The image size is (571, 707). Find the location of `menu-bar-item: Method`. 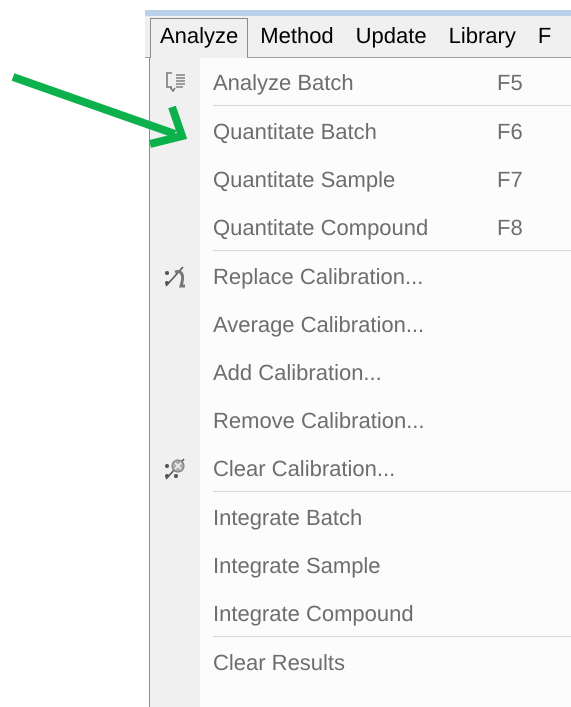

menu-bar-item: Method is located at coordinates (297, 37).